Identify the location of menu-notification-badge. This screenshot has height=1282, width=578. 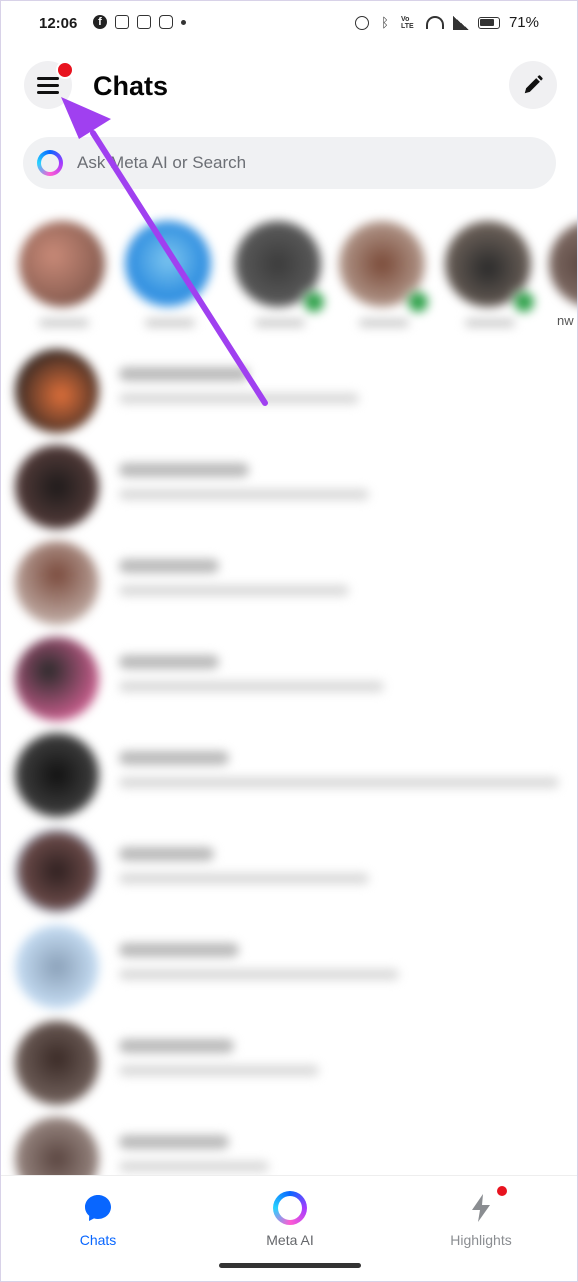
(65, 70).